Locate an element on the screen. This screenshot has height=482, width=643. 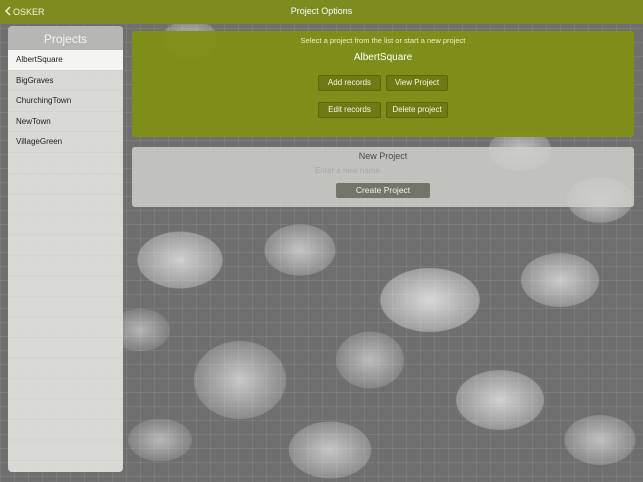
sidebar-item-biggraves: BigGraves is located at coordinates (65, 81).